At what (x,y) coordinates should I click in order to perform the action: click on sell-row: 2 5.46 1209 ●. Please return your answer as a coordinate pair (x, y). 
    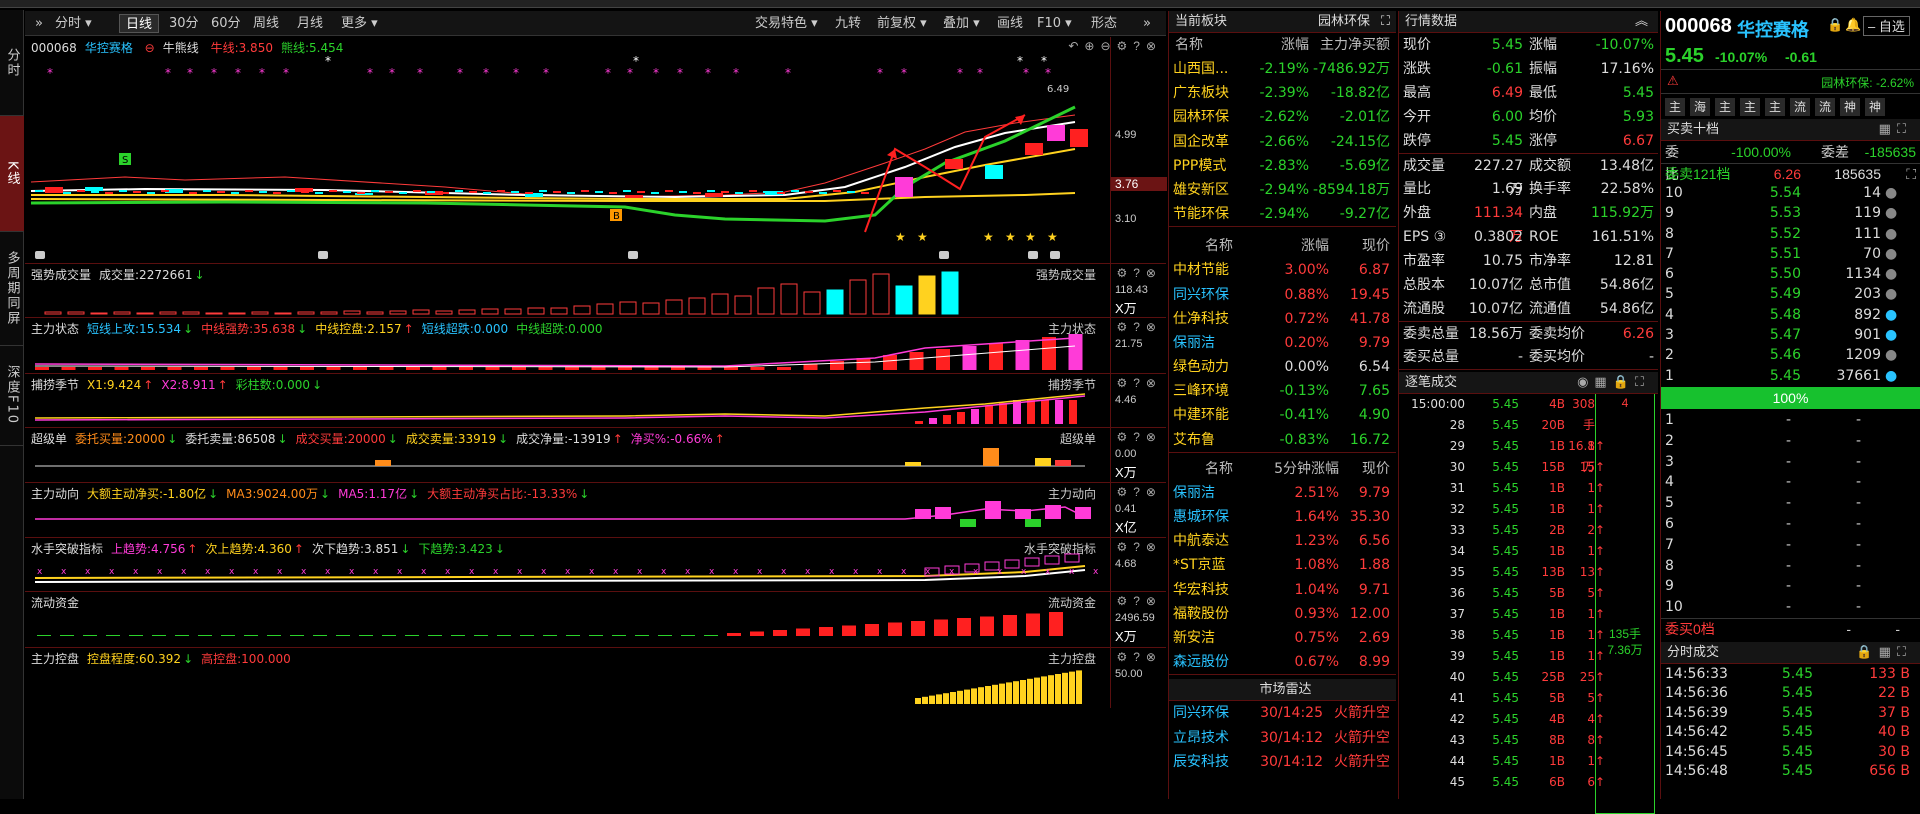
    Looking at the image, I should click on (1790, 355).